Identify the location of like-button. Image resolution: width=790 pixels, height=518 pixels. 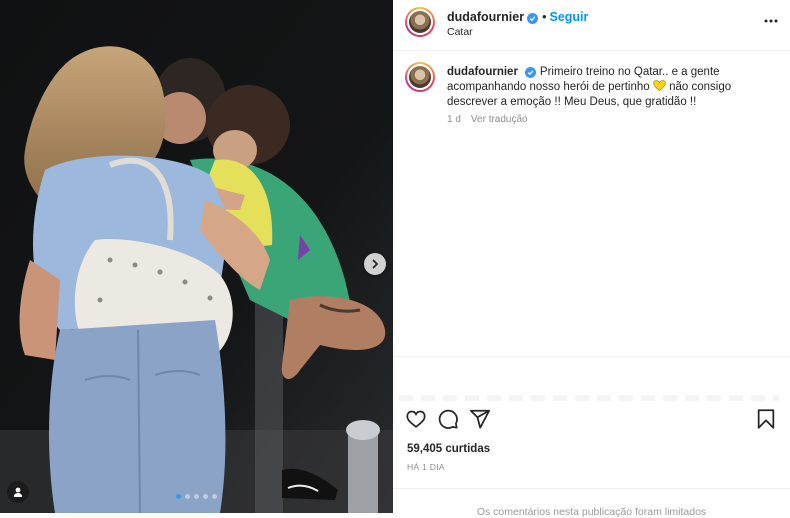
(417, 420).